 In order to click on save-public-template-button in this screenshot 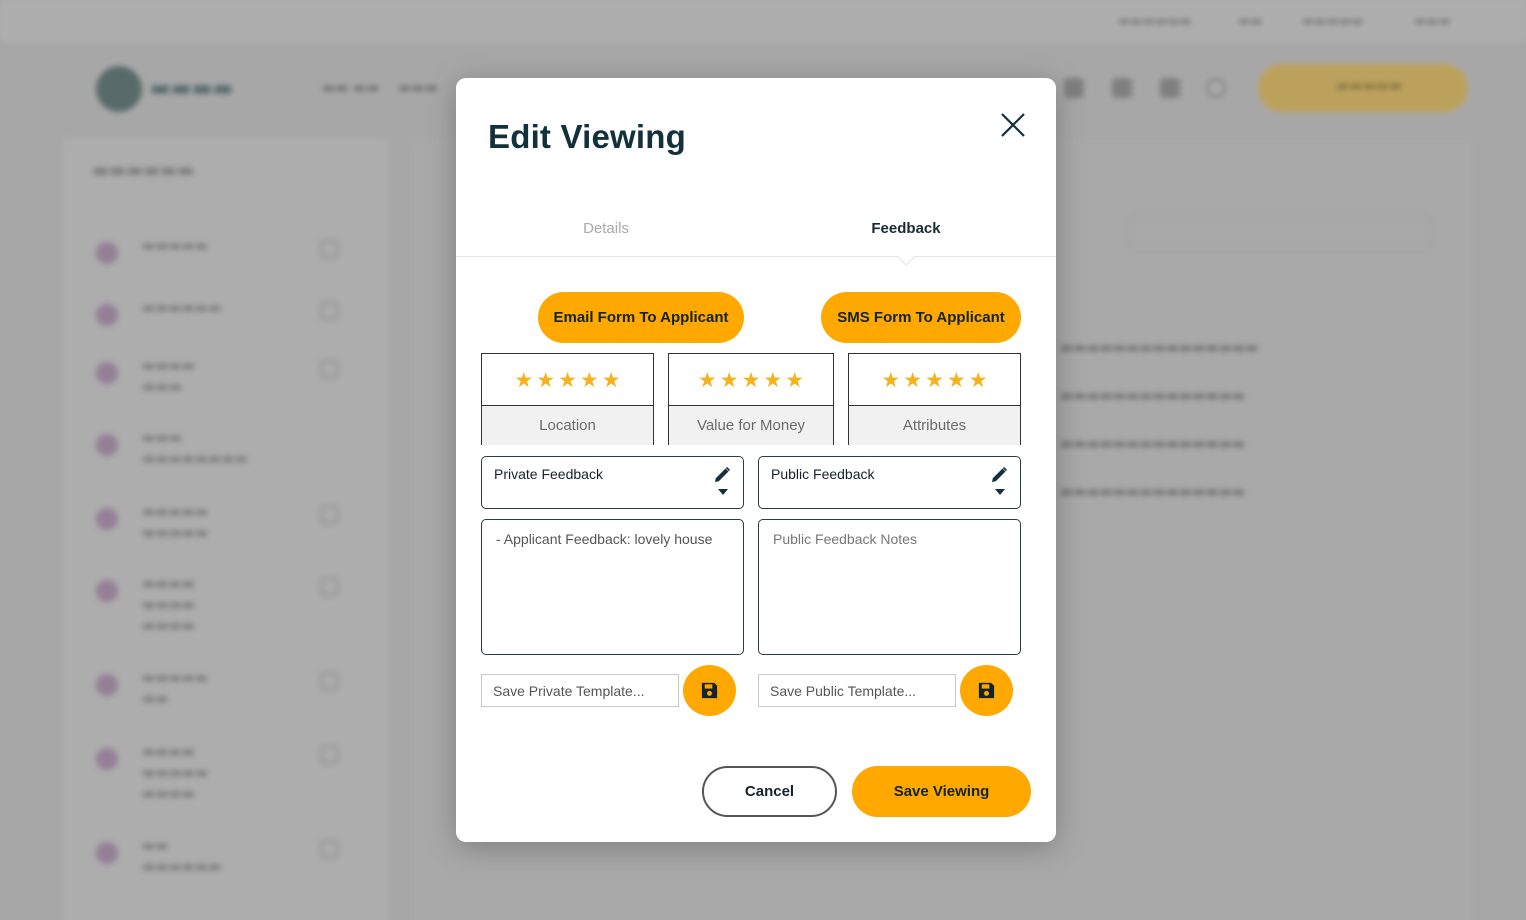, I will do `click(986, 690)`.